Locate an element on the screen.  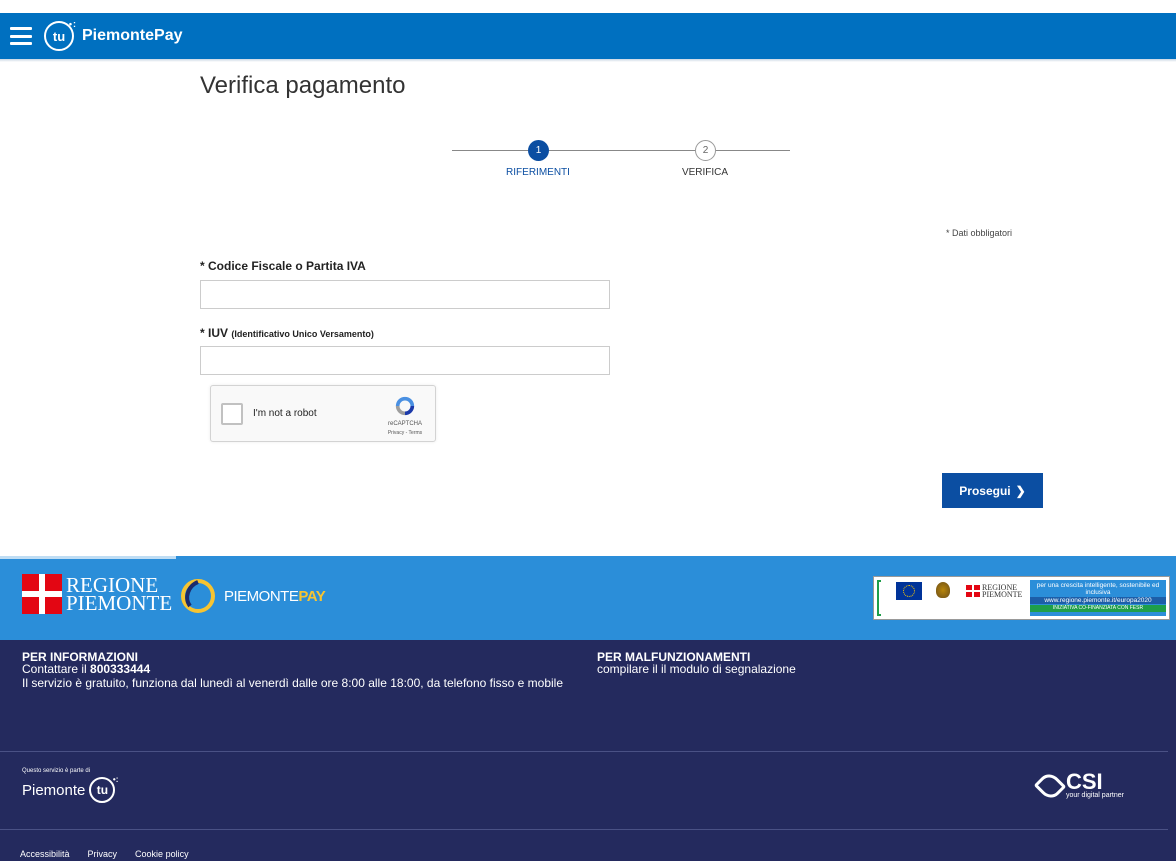
recaptcha-logo-icon is located at coordinates (405, 406).